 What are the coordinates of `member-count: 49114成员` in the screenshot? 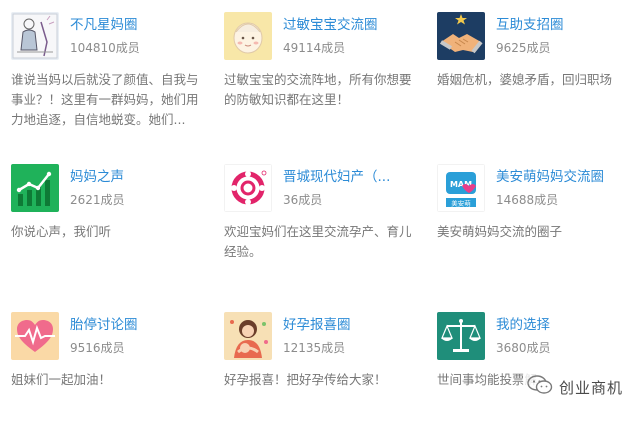 It's located at (314, 48).